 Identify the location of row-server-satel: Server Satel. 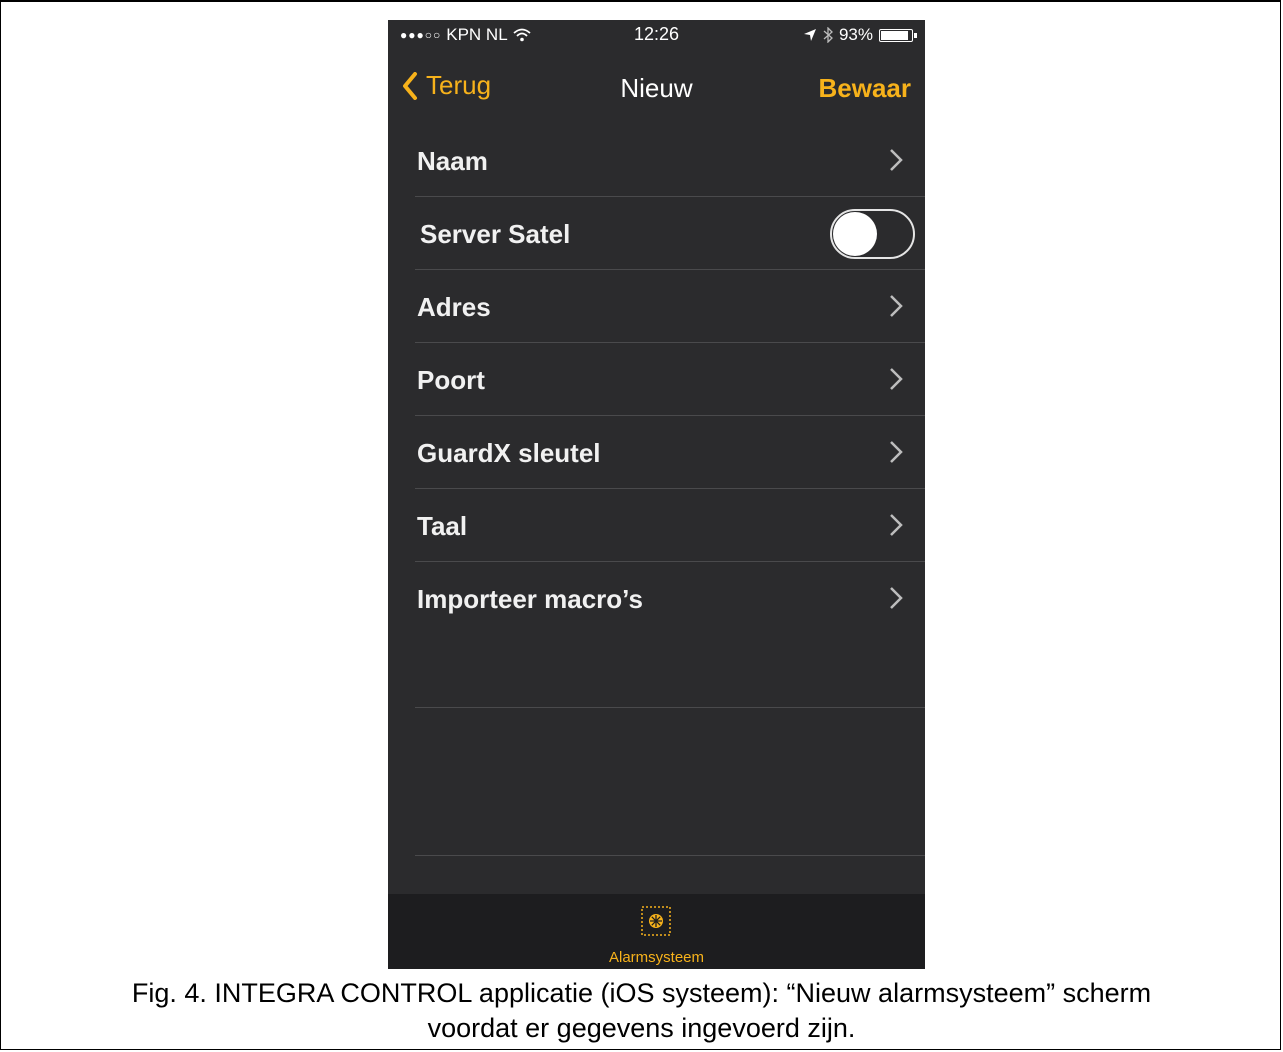
(670, 233).